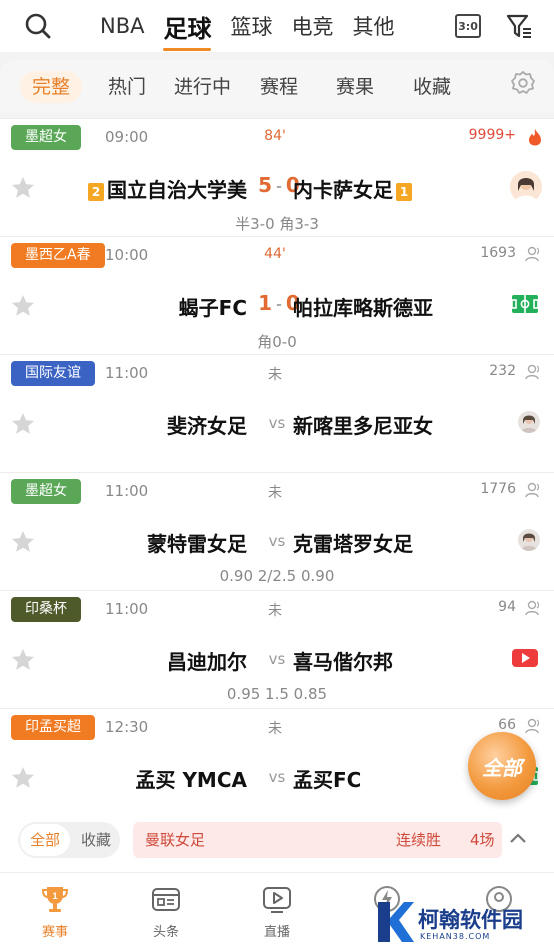  What do you see at coordinates (373, 26) in the screenshot?
I see `tab-other: 其他` at bounding box center [373, 26].